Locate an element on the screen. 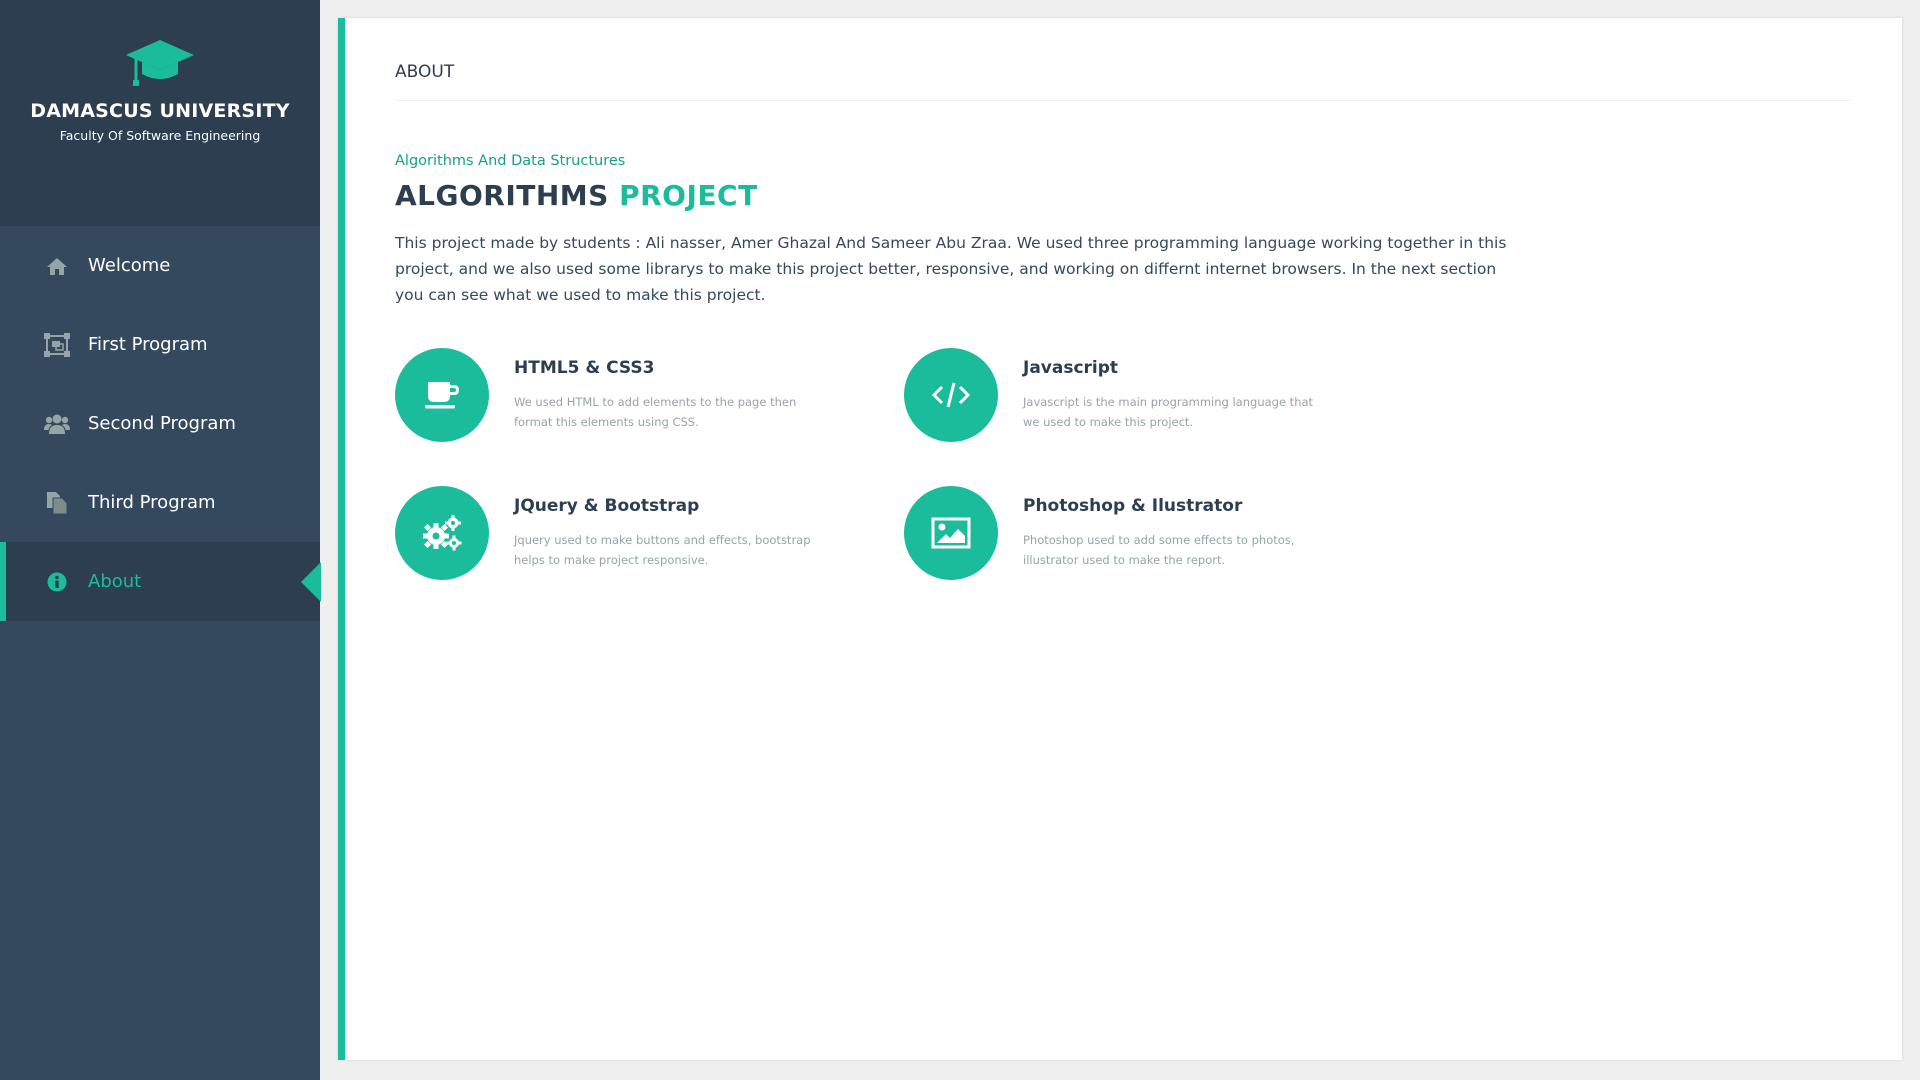  sidebar-item-label: First Program is located at coordinates (148, 344).